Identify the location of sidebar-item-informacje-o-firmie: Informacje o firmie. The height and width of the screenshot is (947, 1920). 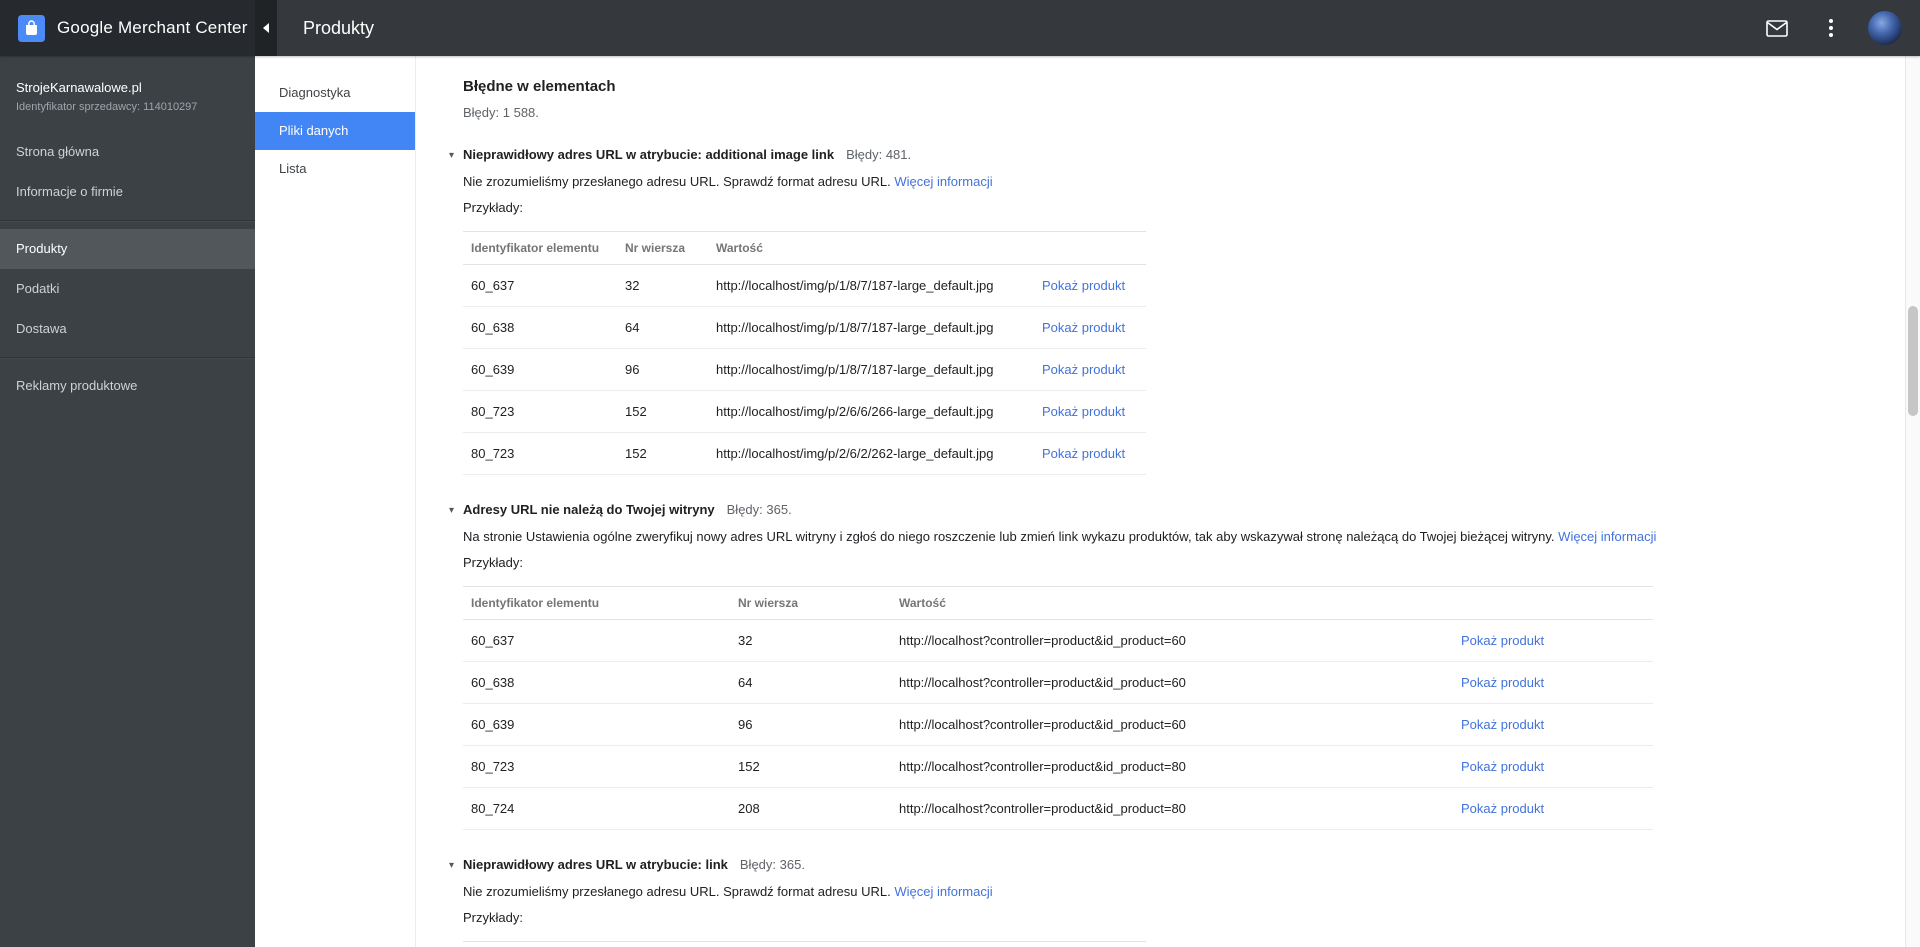
(127, 192).